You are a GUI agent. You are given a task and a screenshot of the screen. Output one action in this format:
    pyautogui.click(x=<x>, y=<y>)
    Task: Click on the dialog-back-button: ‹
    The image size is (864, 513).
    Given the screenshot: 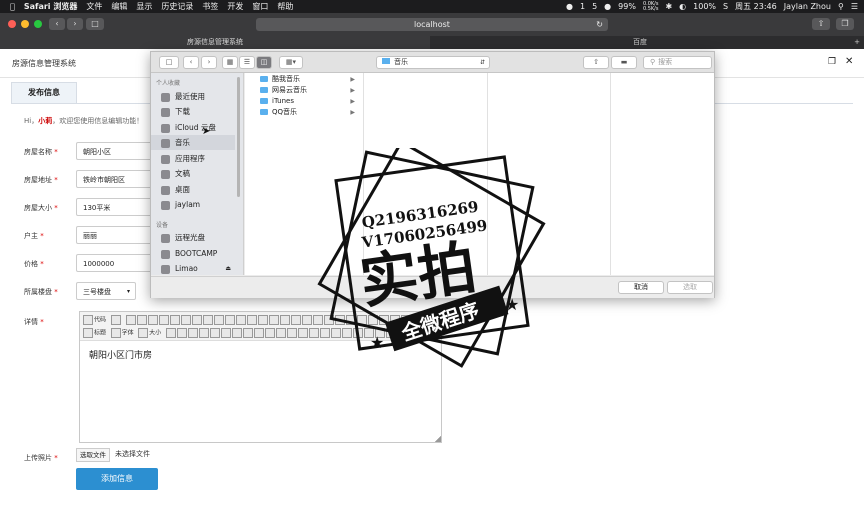 What is the action you would take?
    pyautogui.click(x=191, y=62)
    